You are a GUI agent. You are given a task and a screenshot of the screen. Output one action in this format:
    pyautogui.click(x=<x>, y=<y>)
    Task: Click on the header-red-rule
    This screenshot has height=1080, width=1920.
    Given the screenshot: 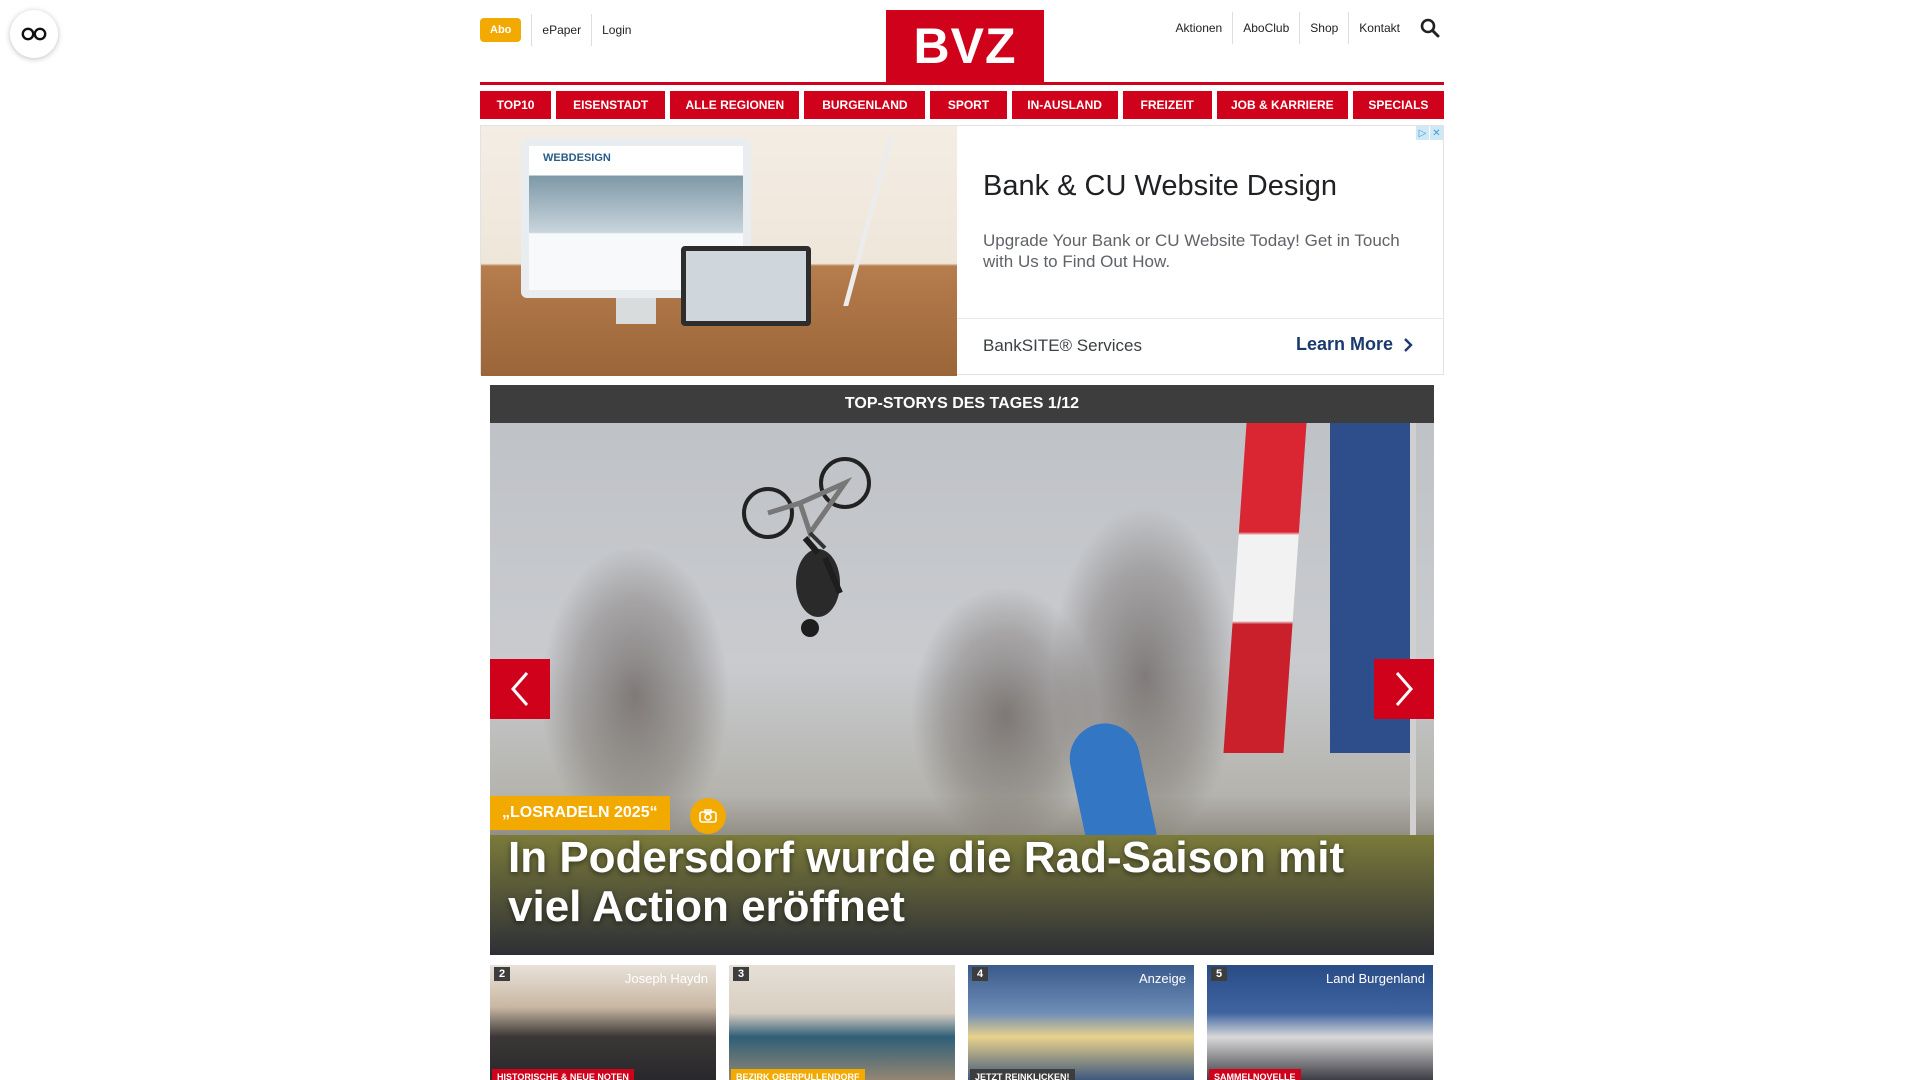 What is the action you would take?
    pyautogui.click(x=962, y=83)
    